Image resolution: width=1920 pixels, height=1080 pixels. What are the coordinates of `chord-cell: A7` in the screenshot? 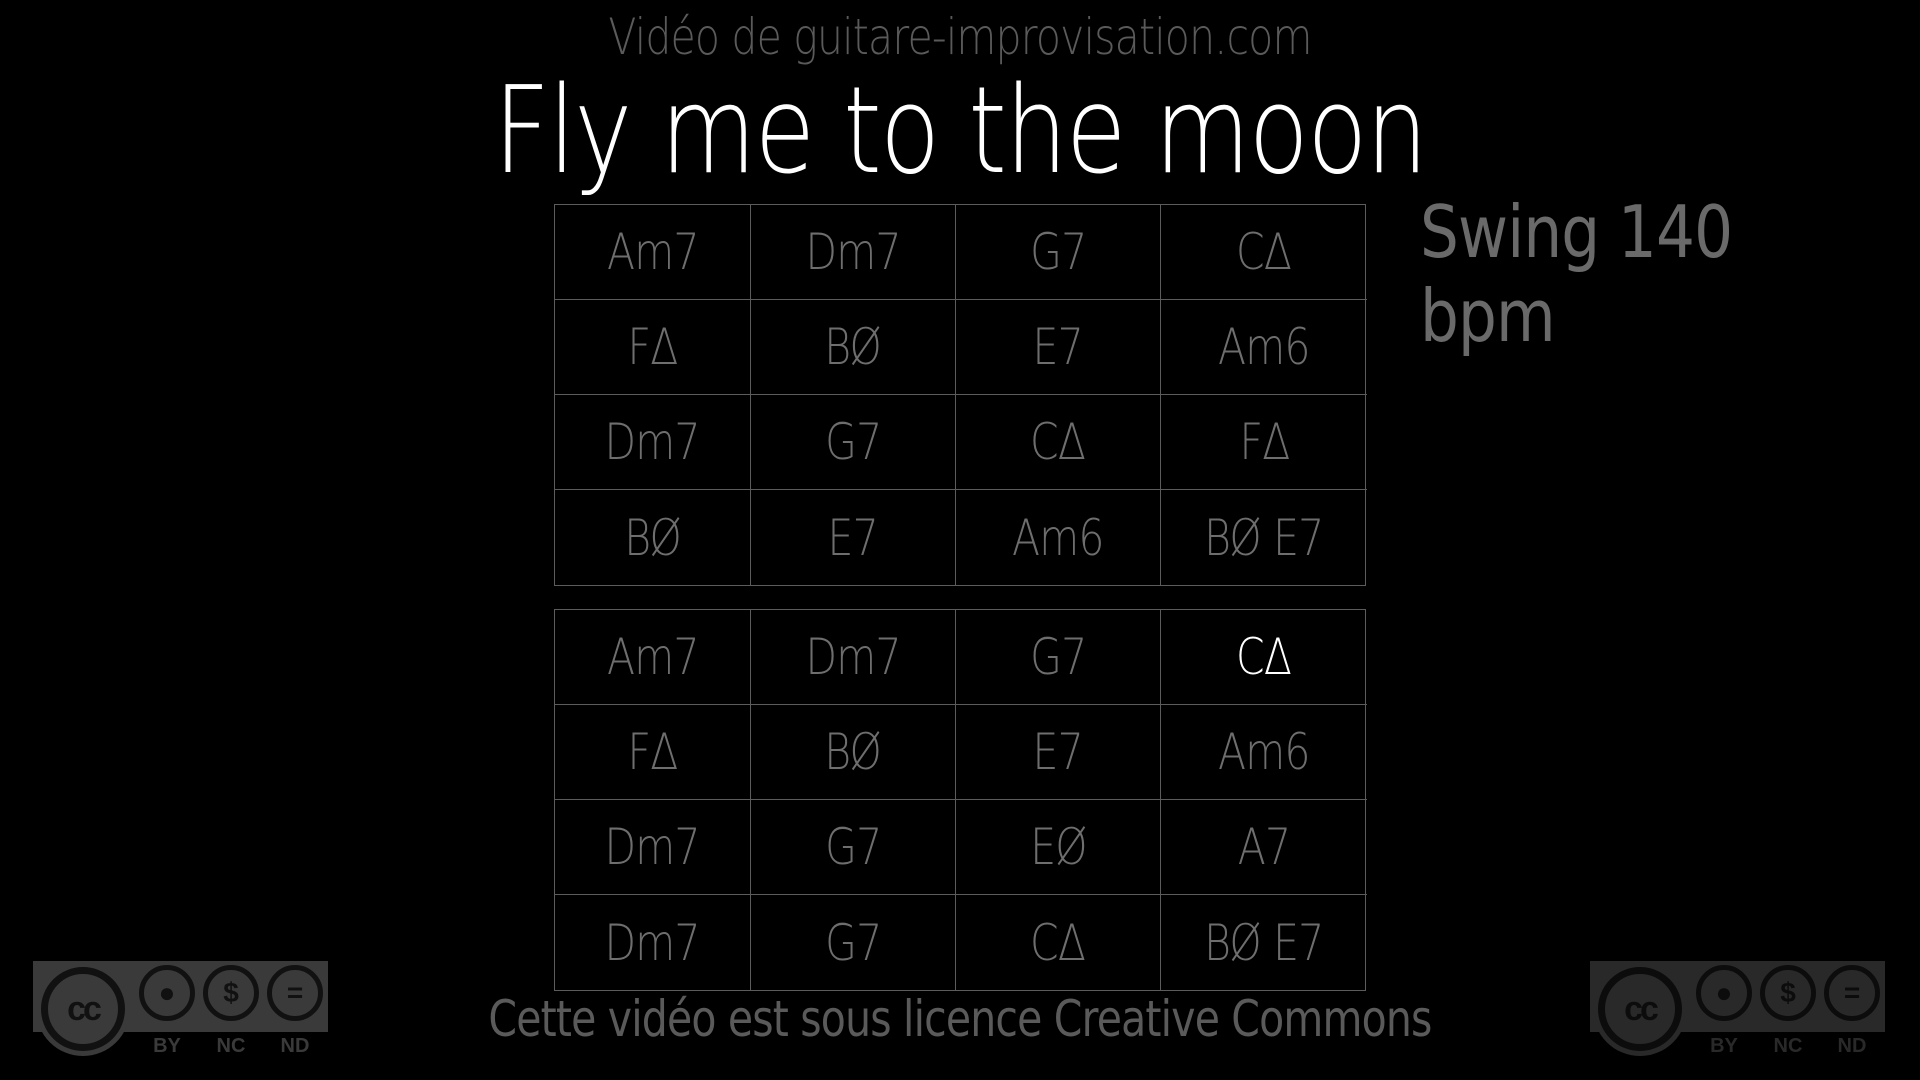 It's located at (1264, 847).